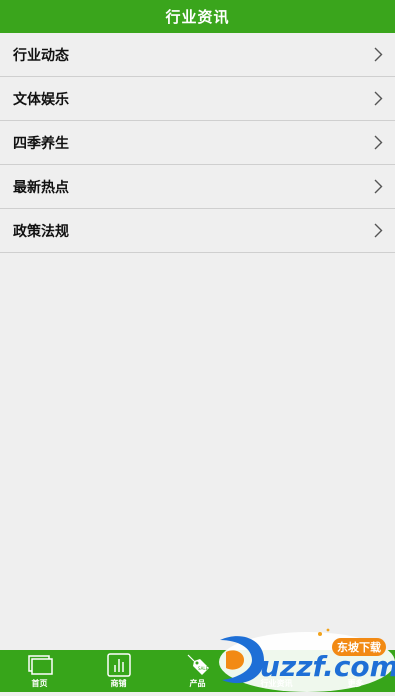 Image resolution: width=395 pixels, height=696 pixels. I want to click on home-icon, so click(40, 665).